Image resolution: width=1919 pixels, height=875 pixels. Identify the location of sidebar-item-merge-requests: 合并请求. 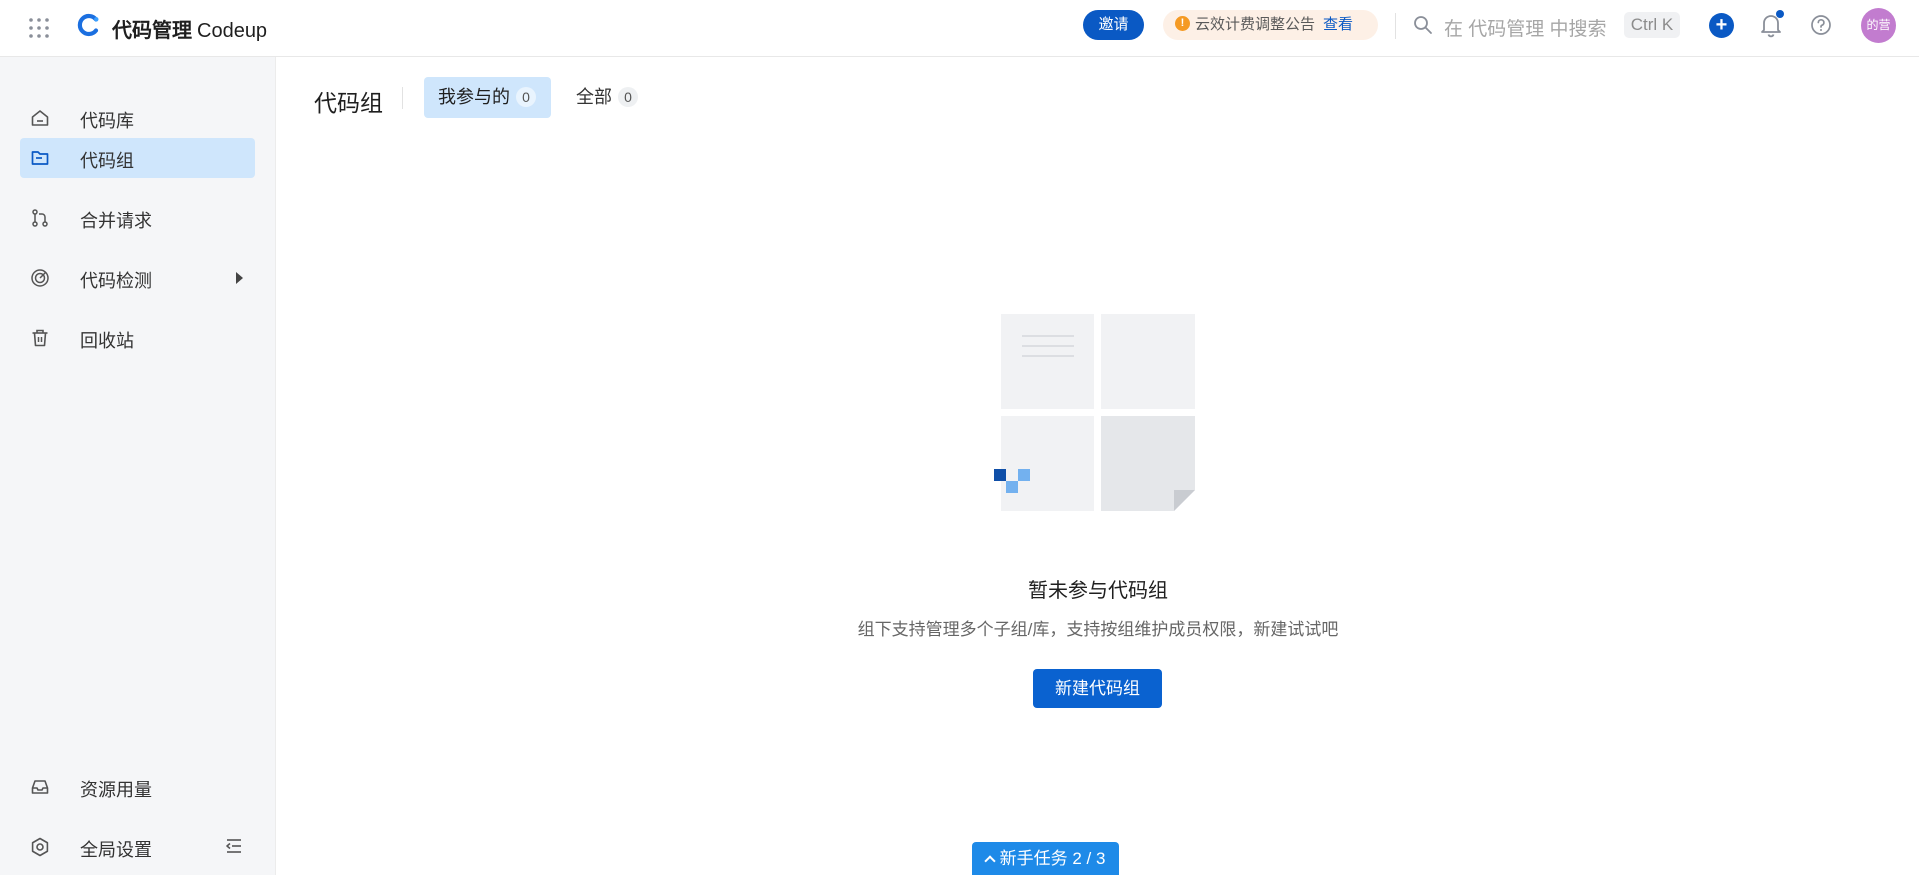
(137, 218).